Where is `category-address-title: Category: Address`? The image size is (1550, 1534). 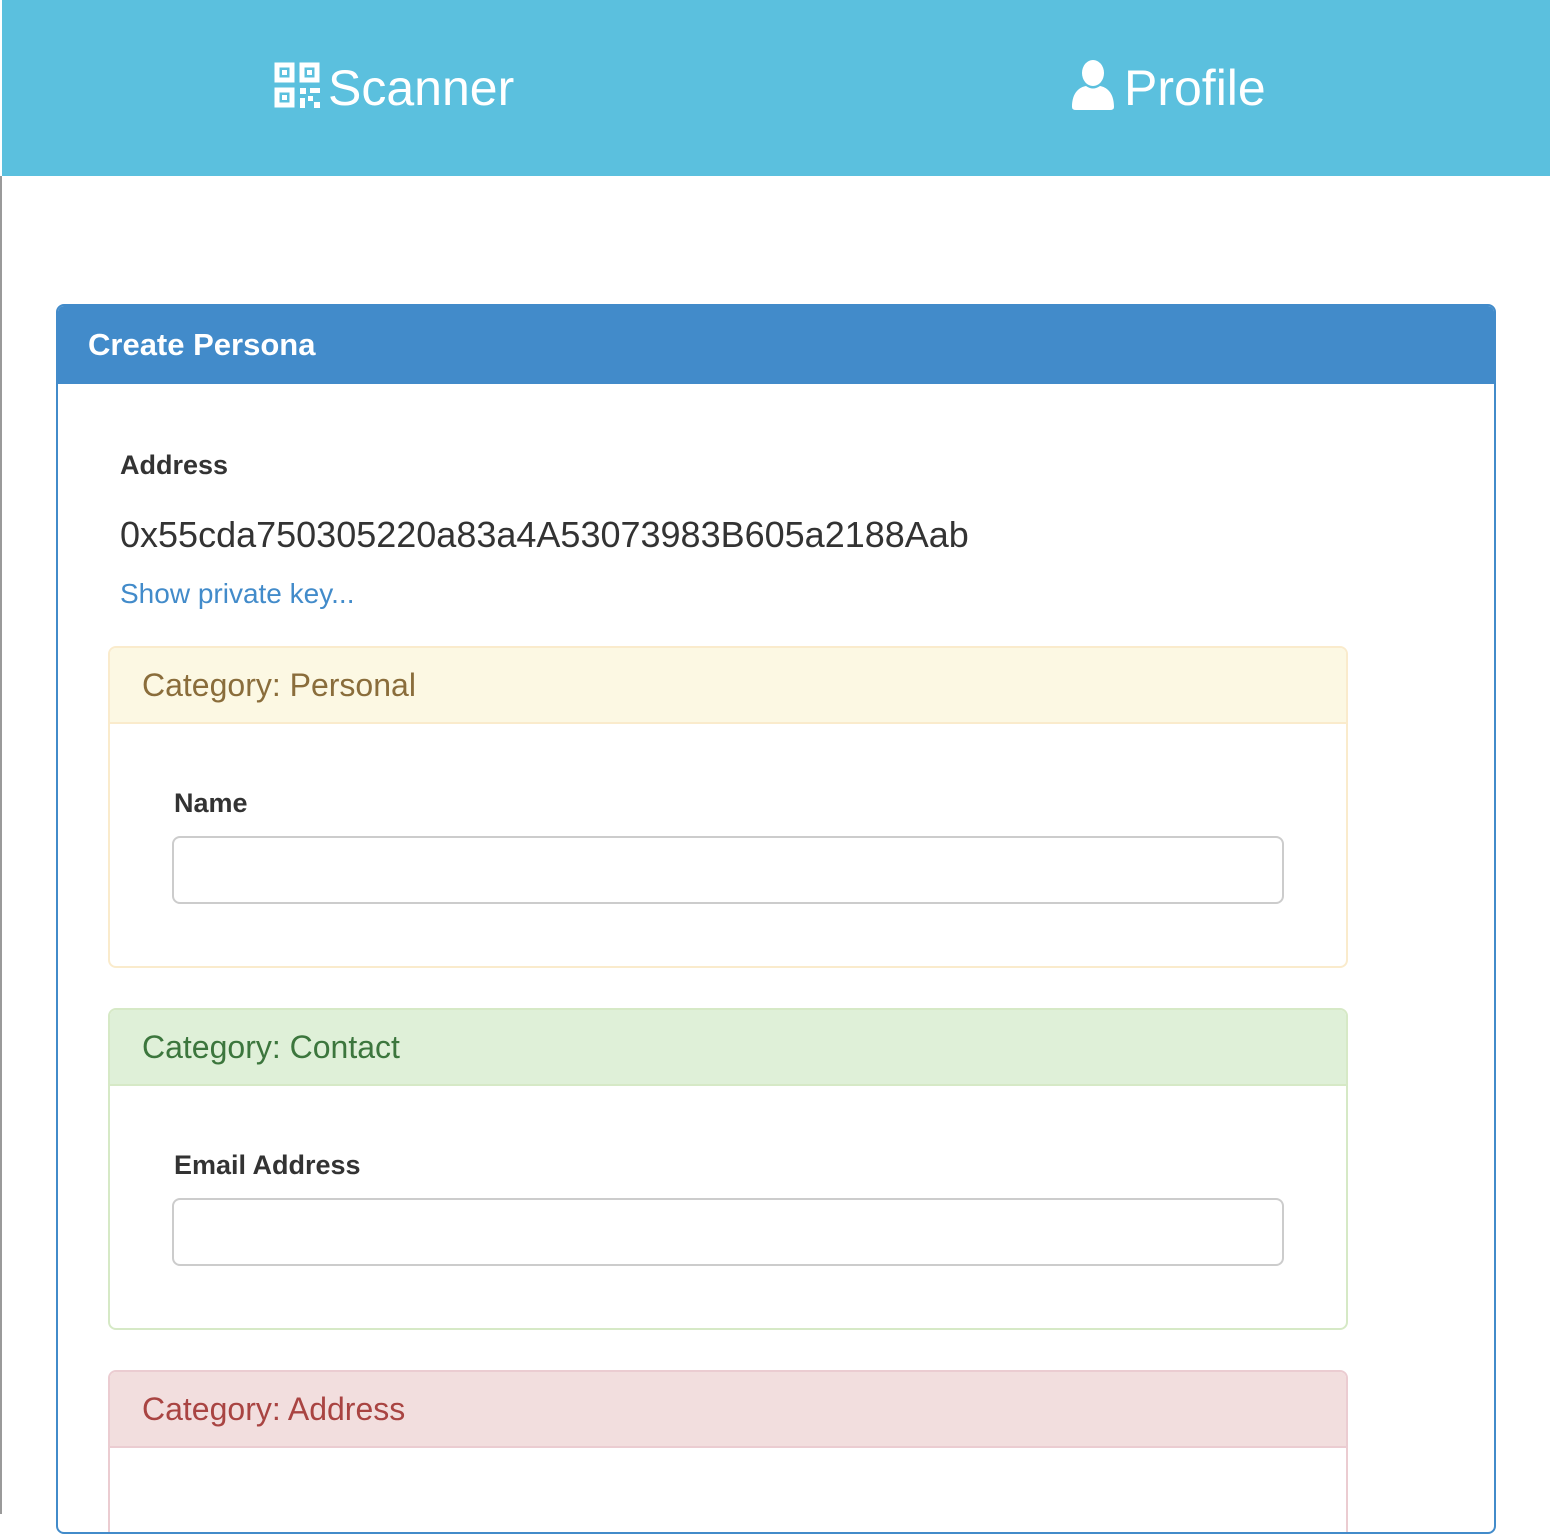 category-address-title: Category: Address is located at coordinates (728, 1410).